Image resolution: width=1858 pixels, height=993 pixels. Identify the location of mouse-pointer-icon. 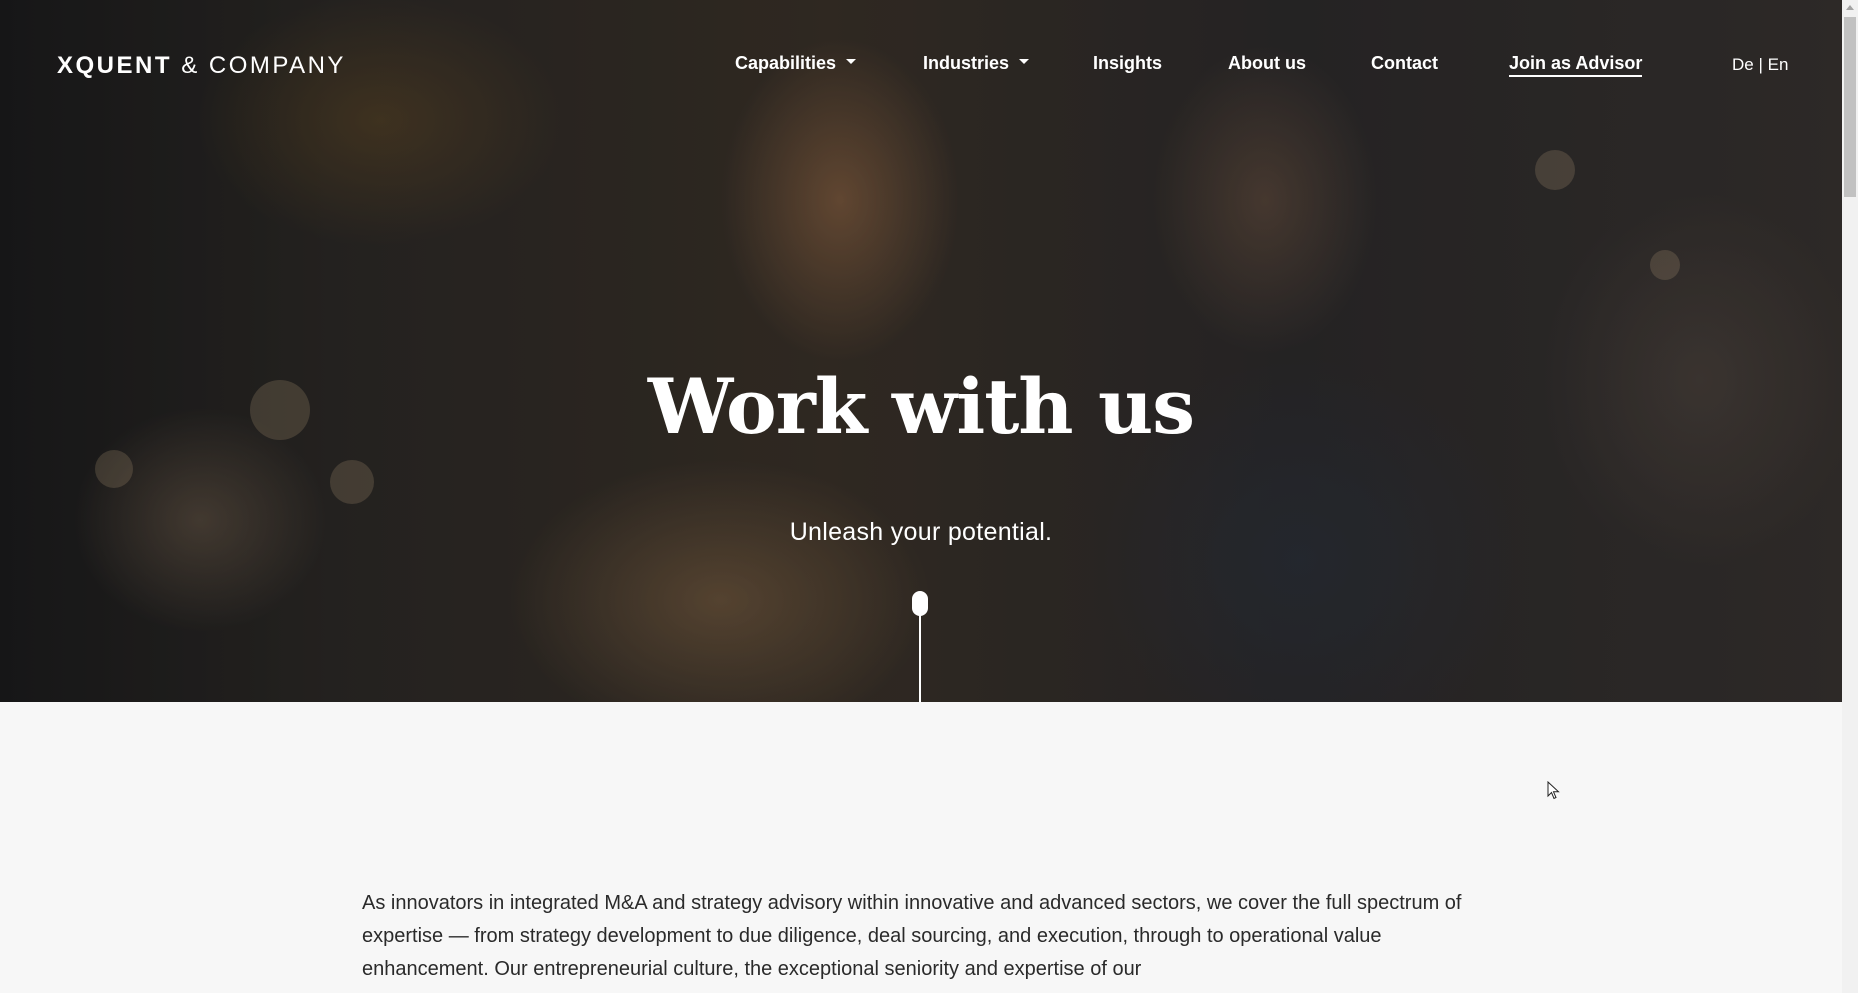
(1553, 790).